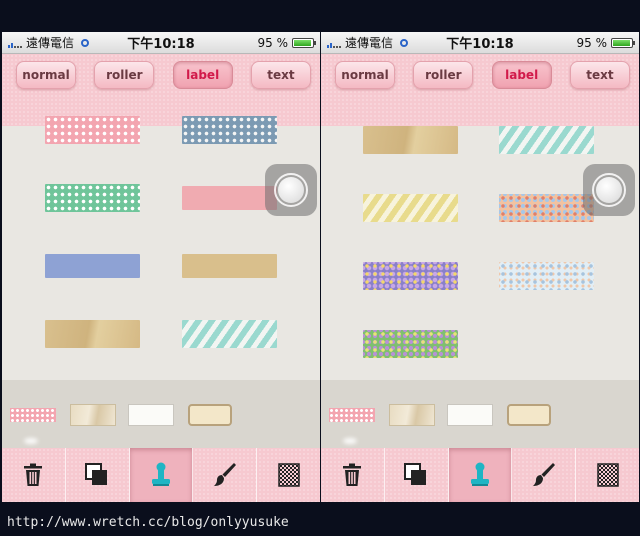 The width and height of the screenshot is (640, 536). What do you see at coordinates (410, 276) in the screenshot?
I see `tape-purple-floral` at bounding box center [410, 276].